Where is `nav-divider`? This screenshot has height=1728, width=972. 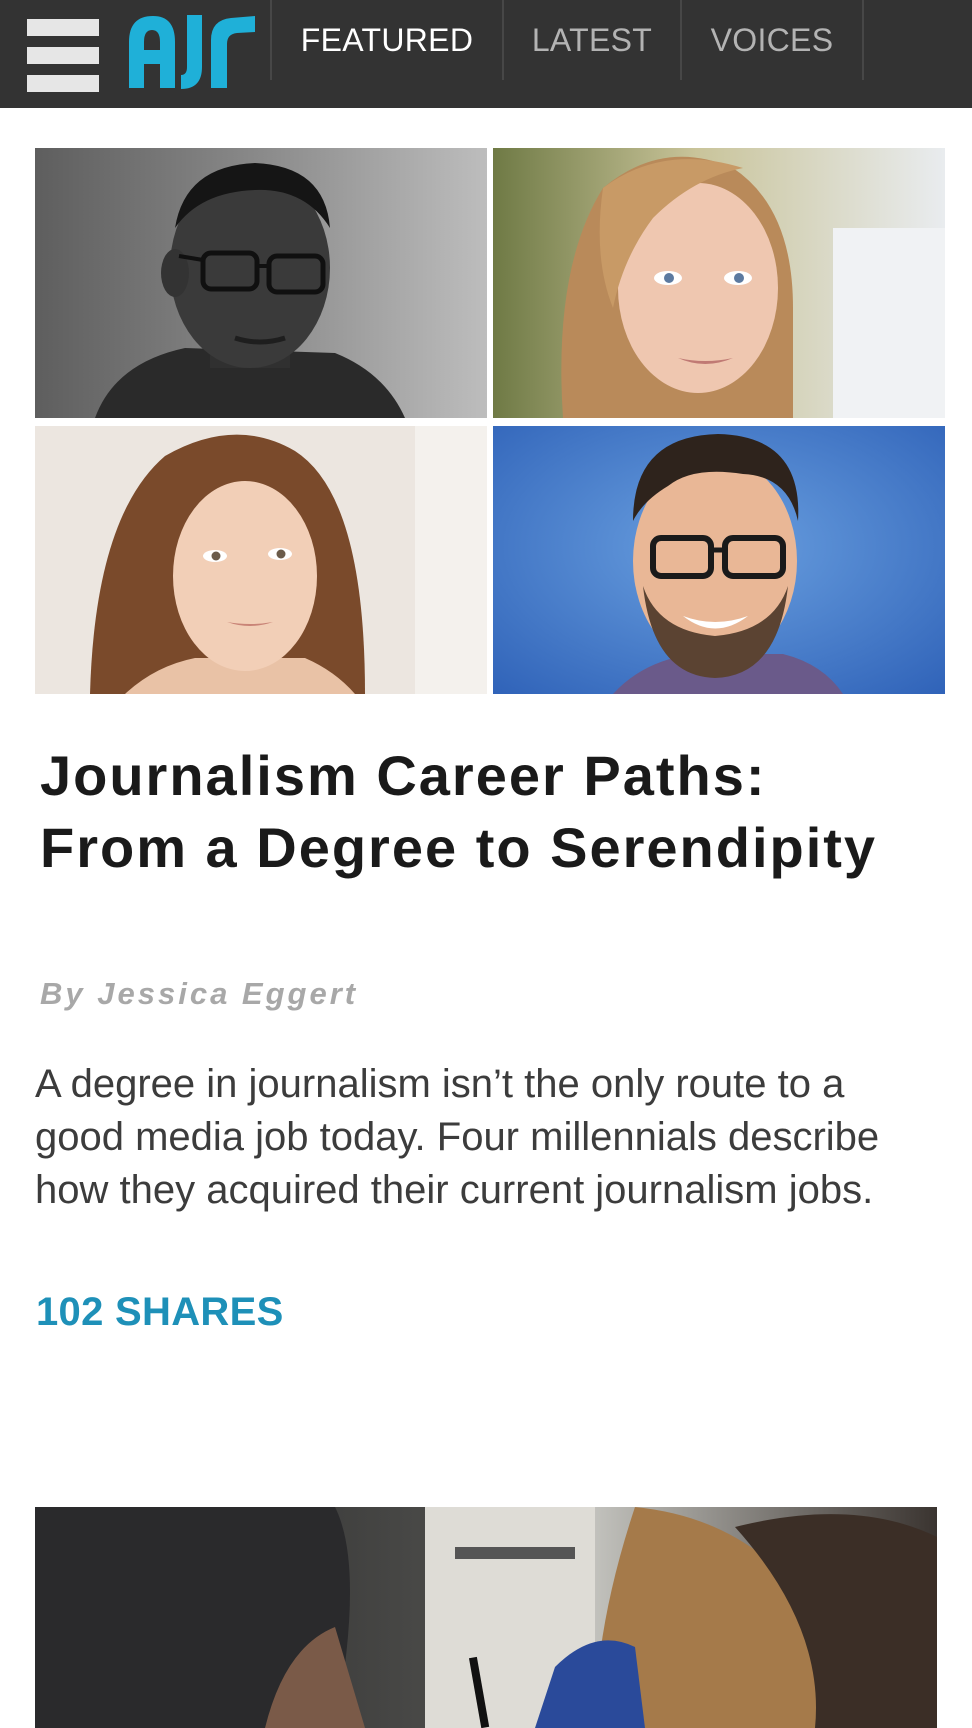 nav-divider is located at coordinates (863, 40).